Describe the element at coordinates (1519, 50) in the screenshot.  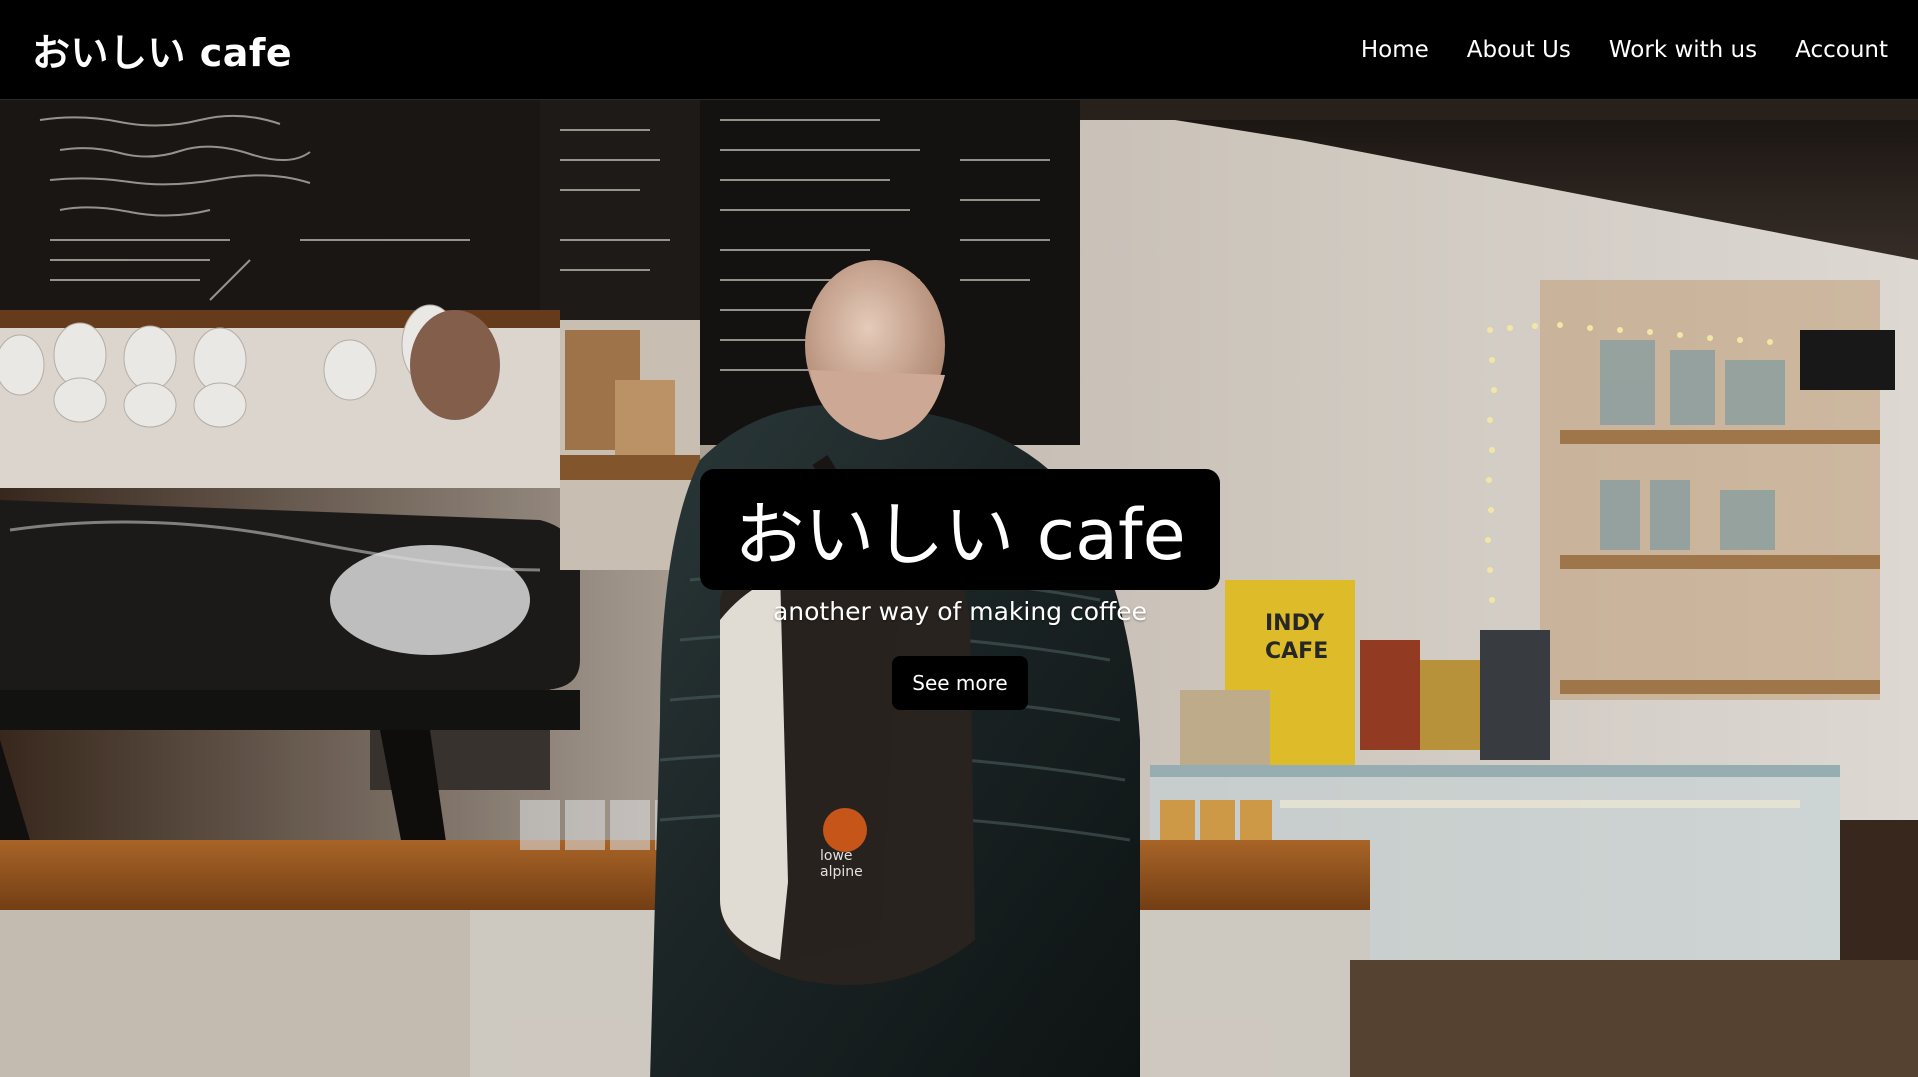
I see `nav-link-about-us: About Us` at that location.